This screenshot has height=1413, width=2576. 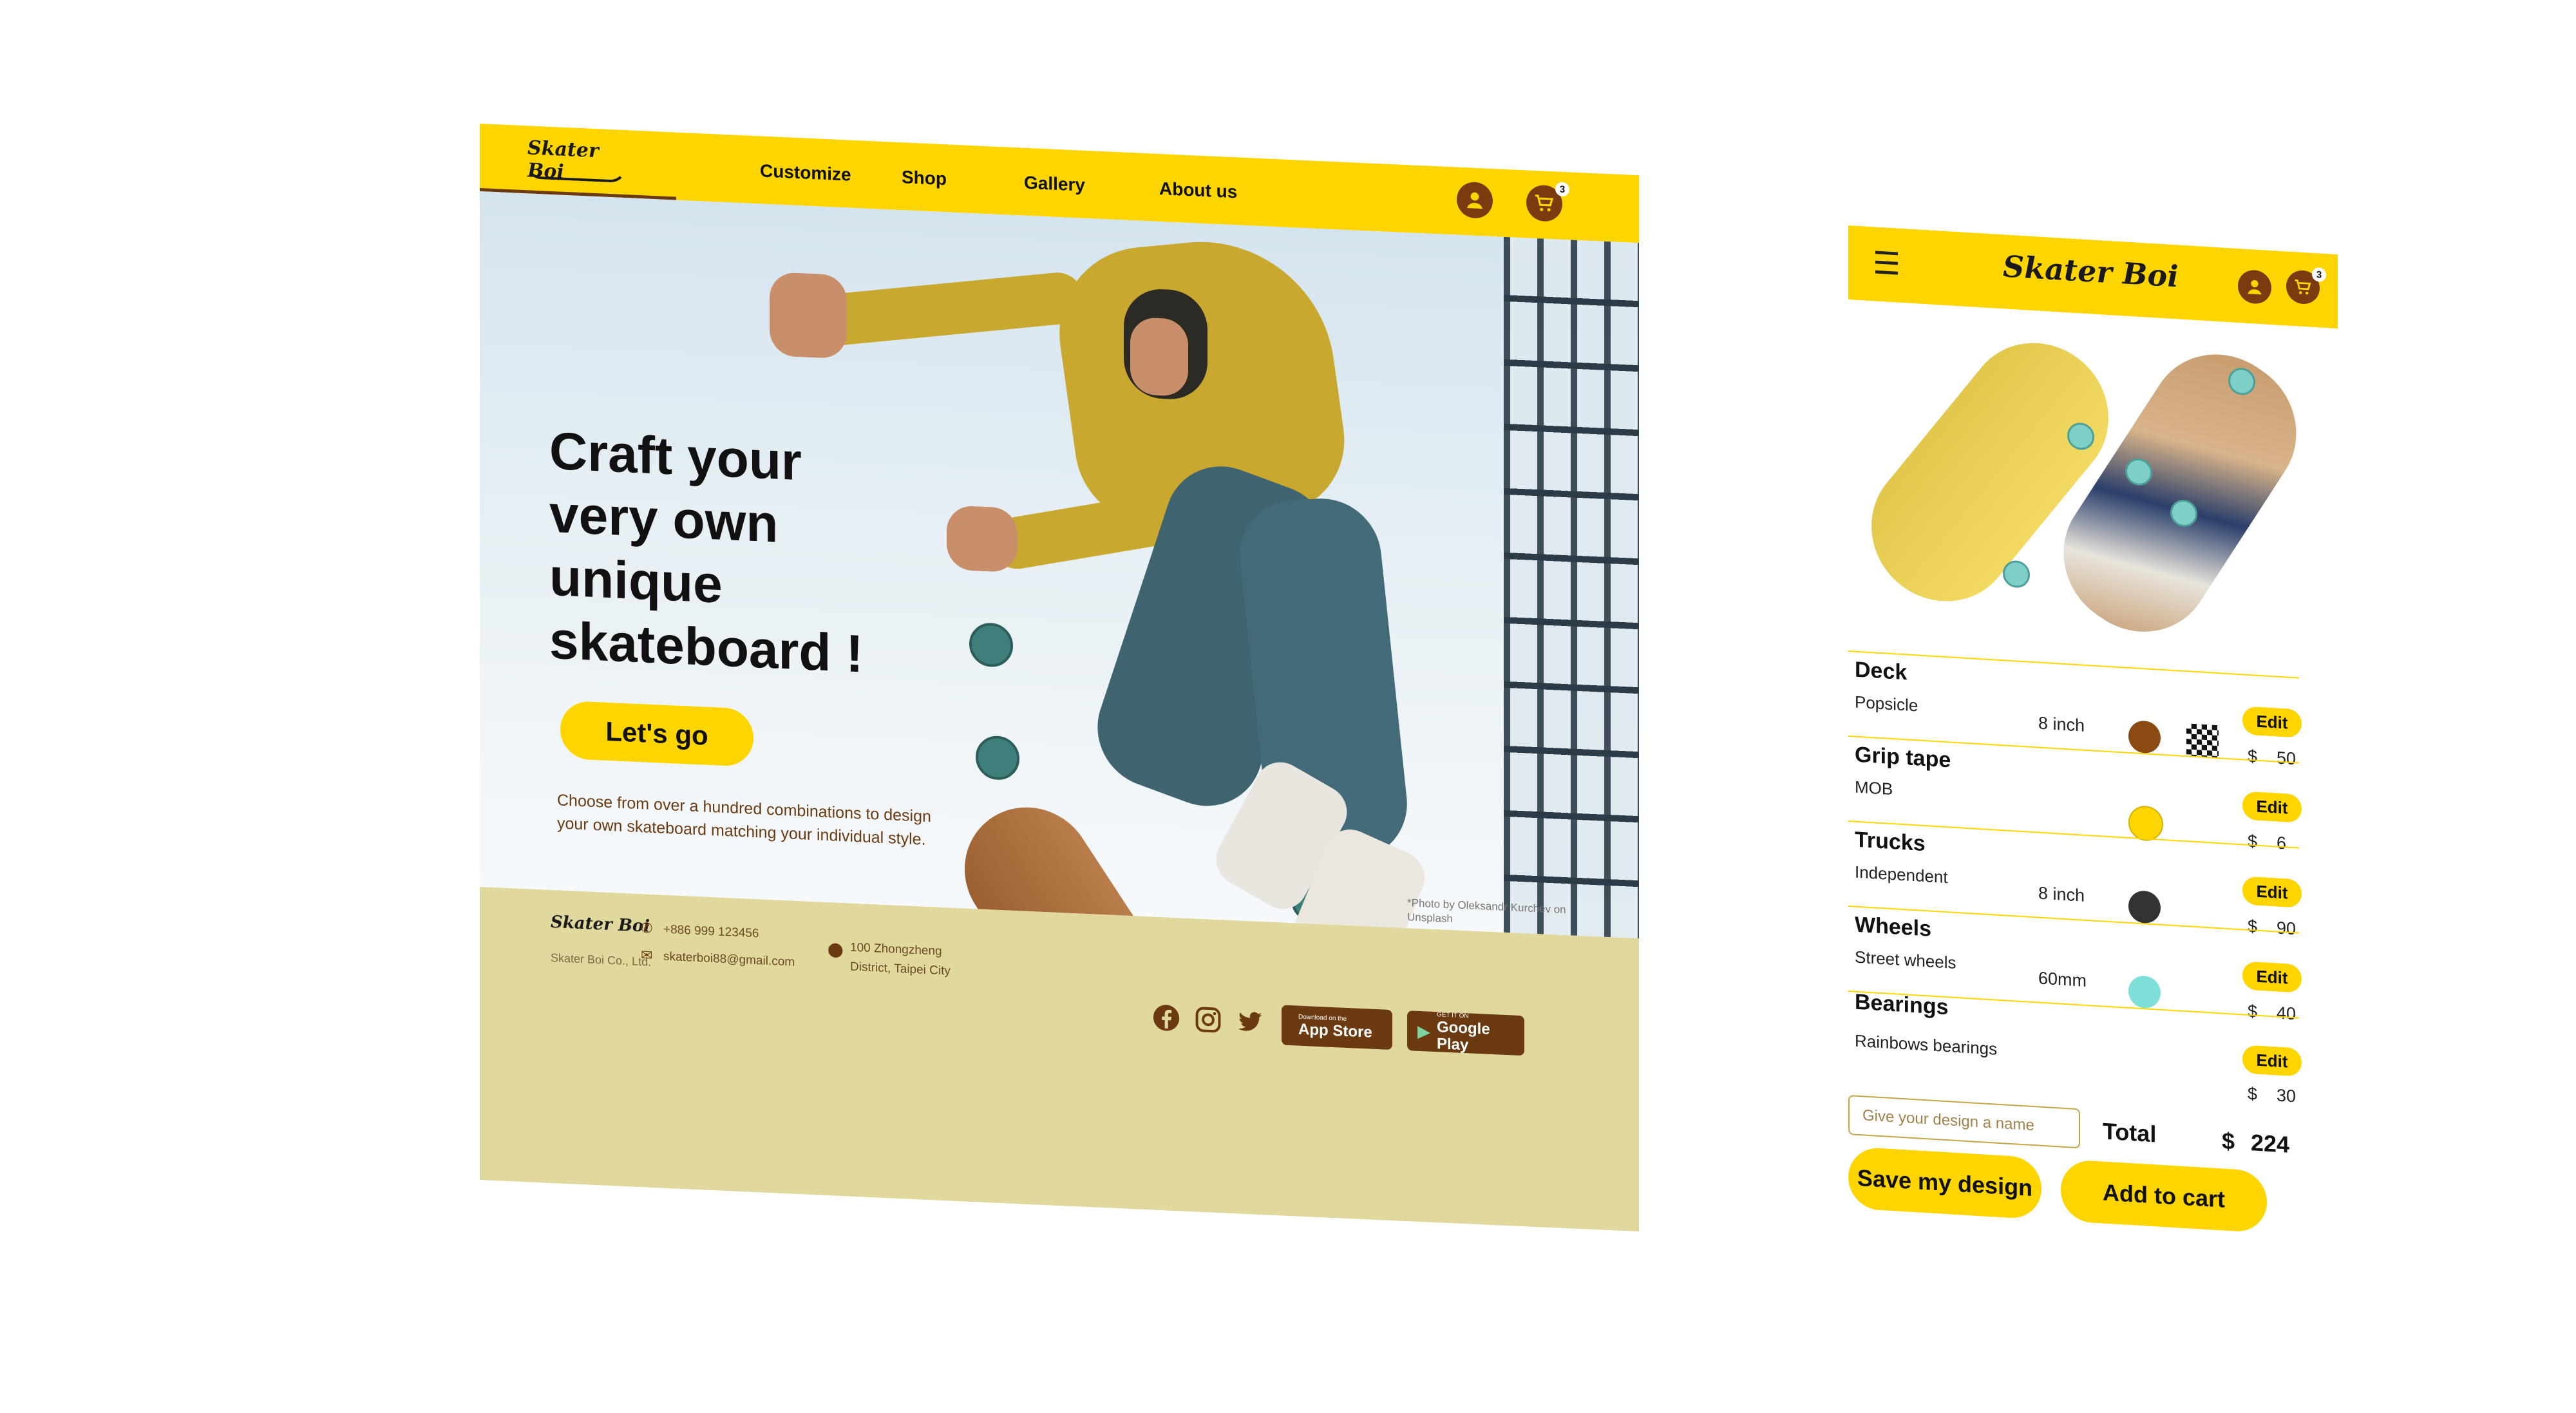 What do you see at coordinates (1882, 671) in the screenshot?
I see `component-category: Deck` at bounding box center [1882, 671].